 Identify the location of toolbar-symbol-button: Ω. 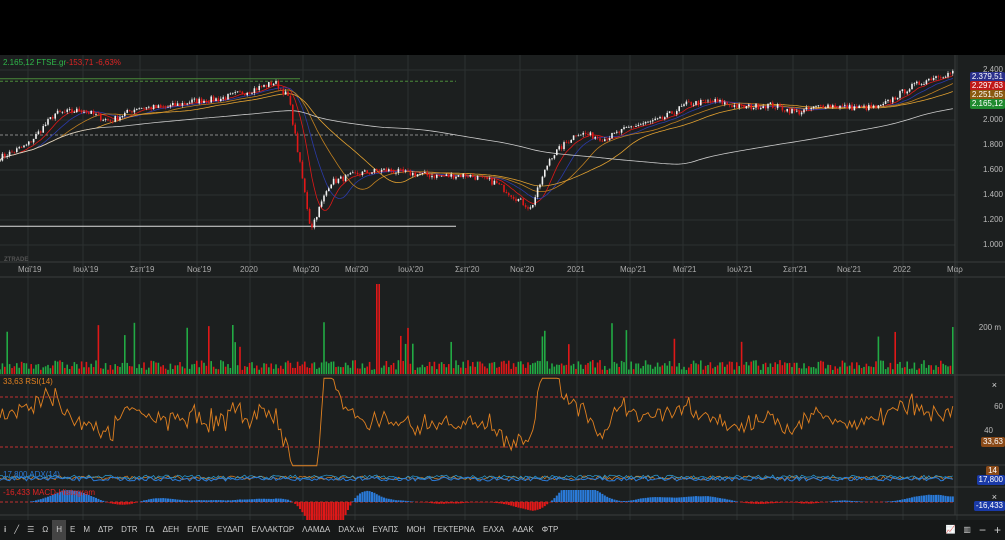
(45, 530).